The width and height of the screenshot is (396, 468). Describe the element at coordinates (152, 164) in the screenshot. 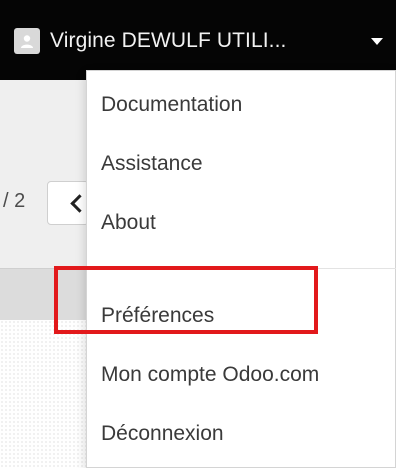

I see `menu-item-assistance: Assistance` at that location.